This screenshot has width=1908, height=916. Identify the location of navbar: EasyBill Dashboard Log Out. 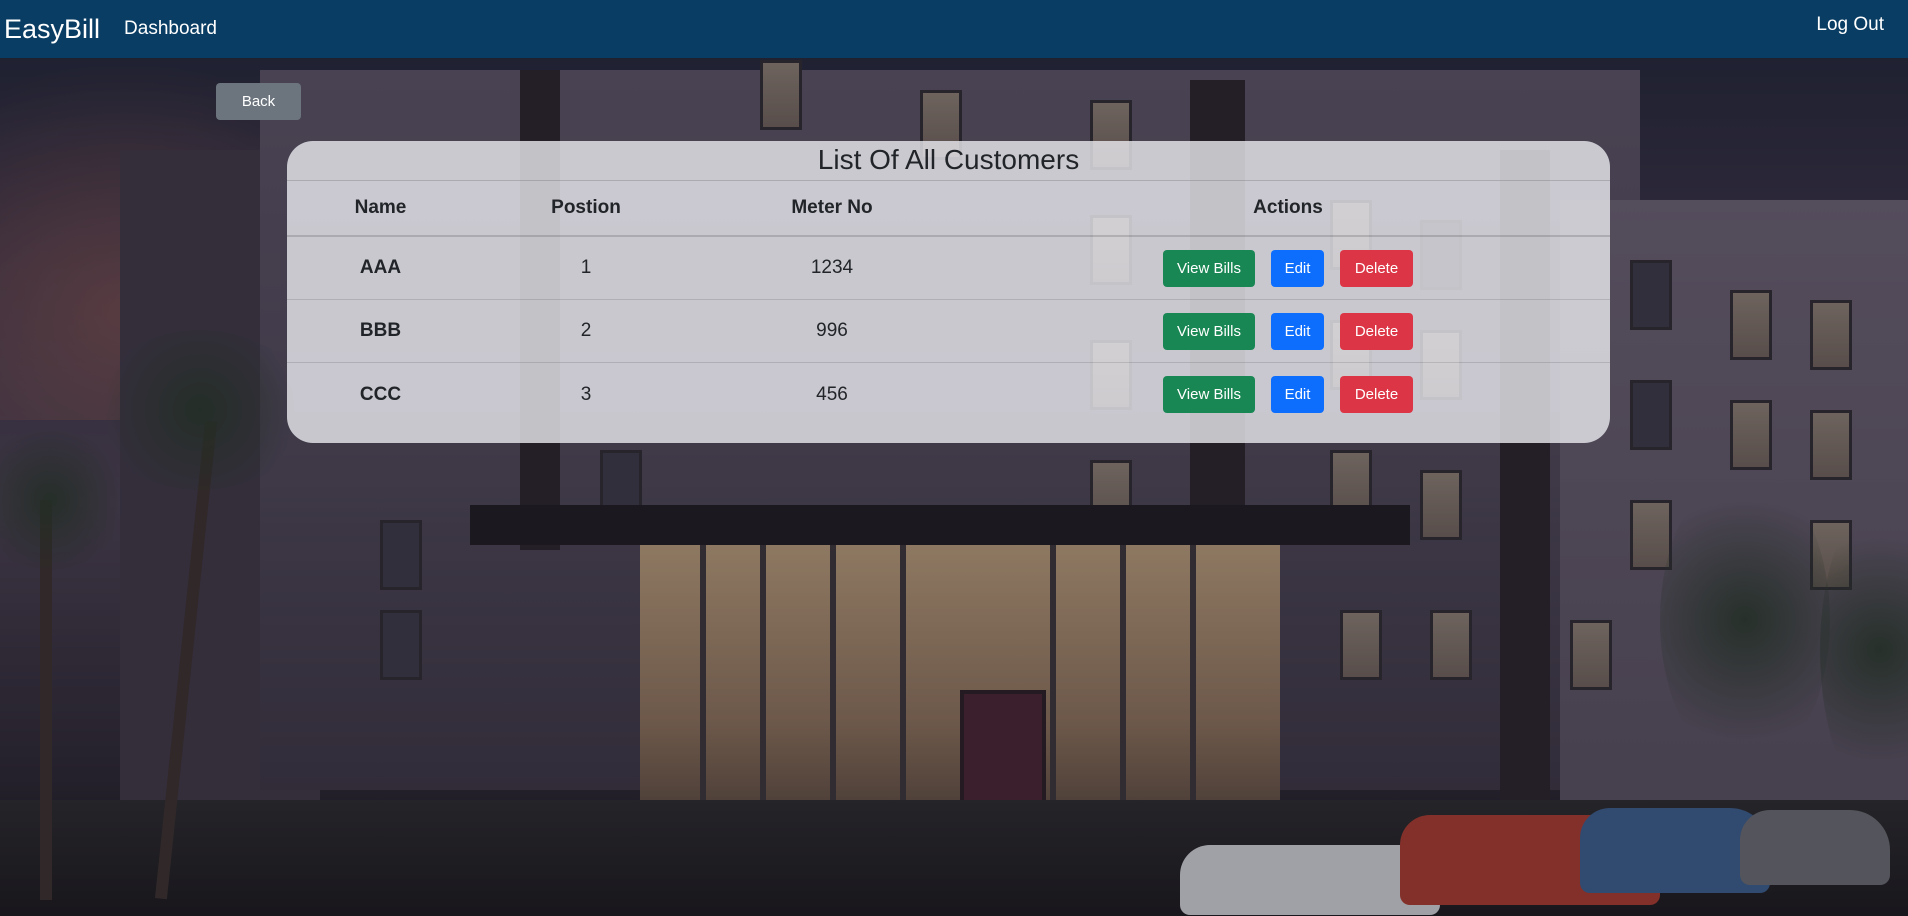
(954, 29).